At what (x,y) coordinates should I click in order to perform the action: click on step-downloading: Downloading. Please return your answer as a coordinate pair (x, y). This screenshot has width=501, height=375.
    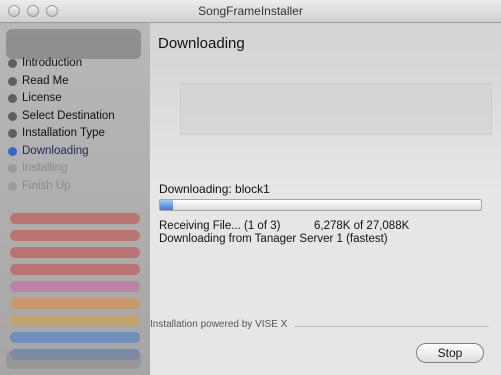
    Looking at the image, I should click on (78, 152).